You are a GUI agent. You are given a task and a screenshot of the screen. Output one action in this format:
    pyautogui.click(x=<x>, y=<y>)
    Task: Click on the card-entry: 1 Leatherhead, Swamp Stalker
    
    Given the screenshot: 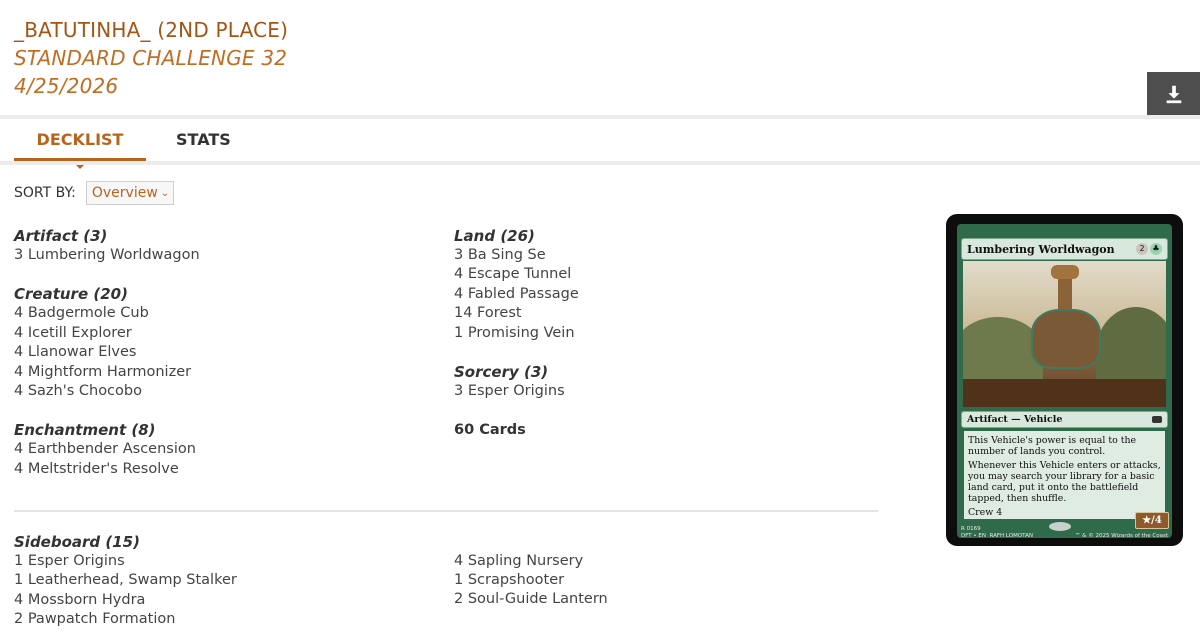 What is the action you would take?
    pyautogui.click(x=125, y=580)
    